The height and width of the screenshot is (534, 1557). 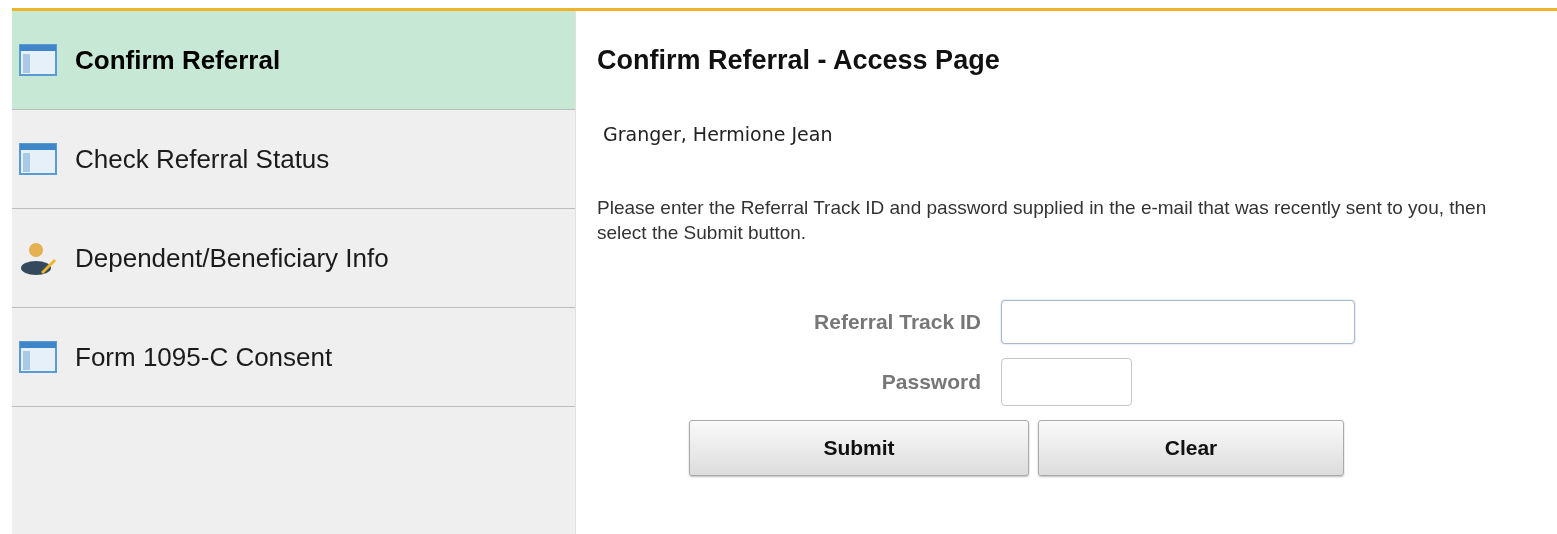 I want to click on sidebar-item: Form 1095-C Consent, so click(x=293, y=357).